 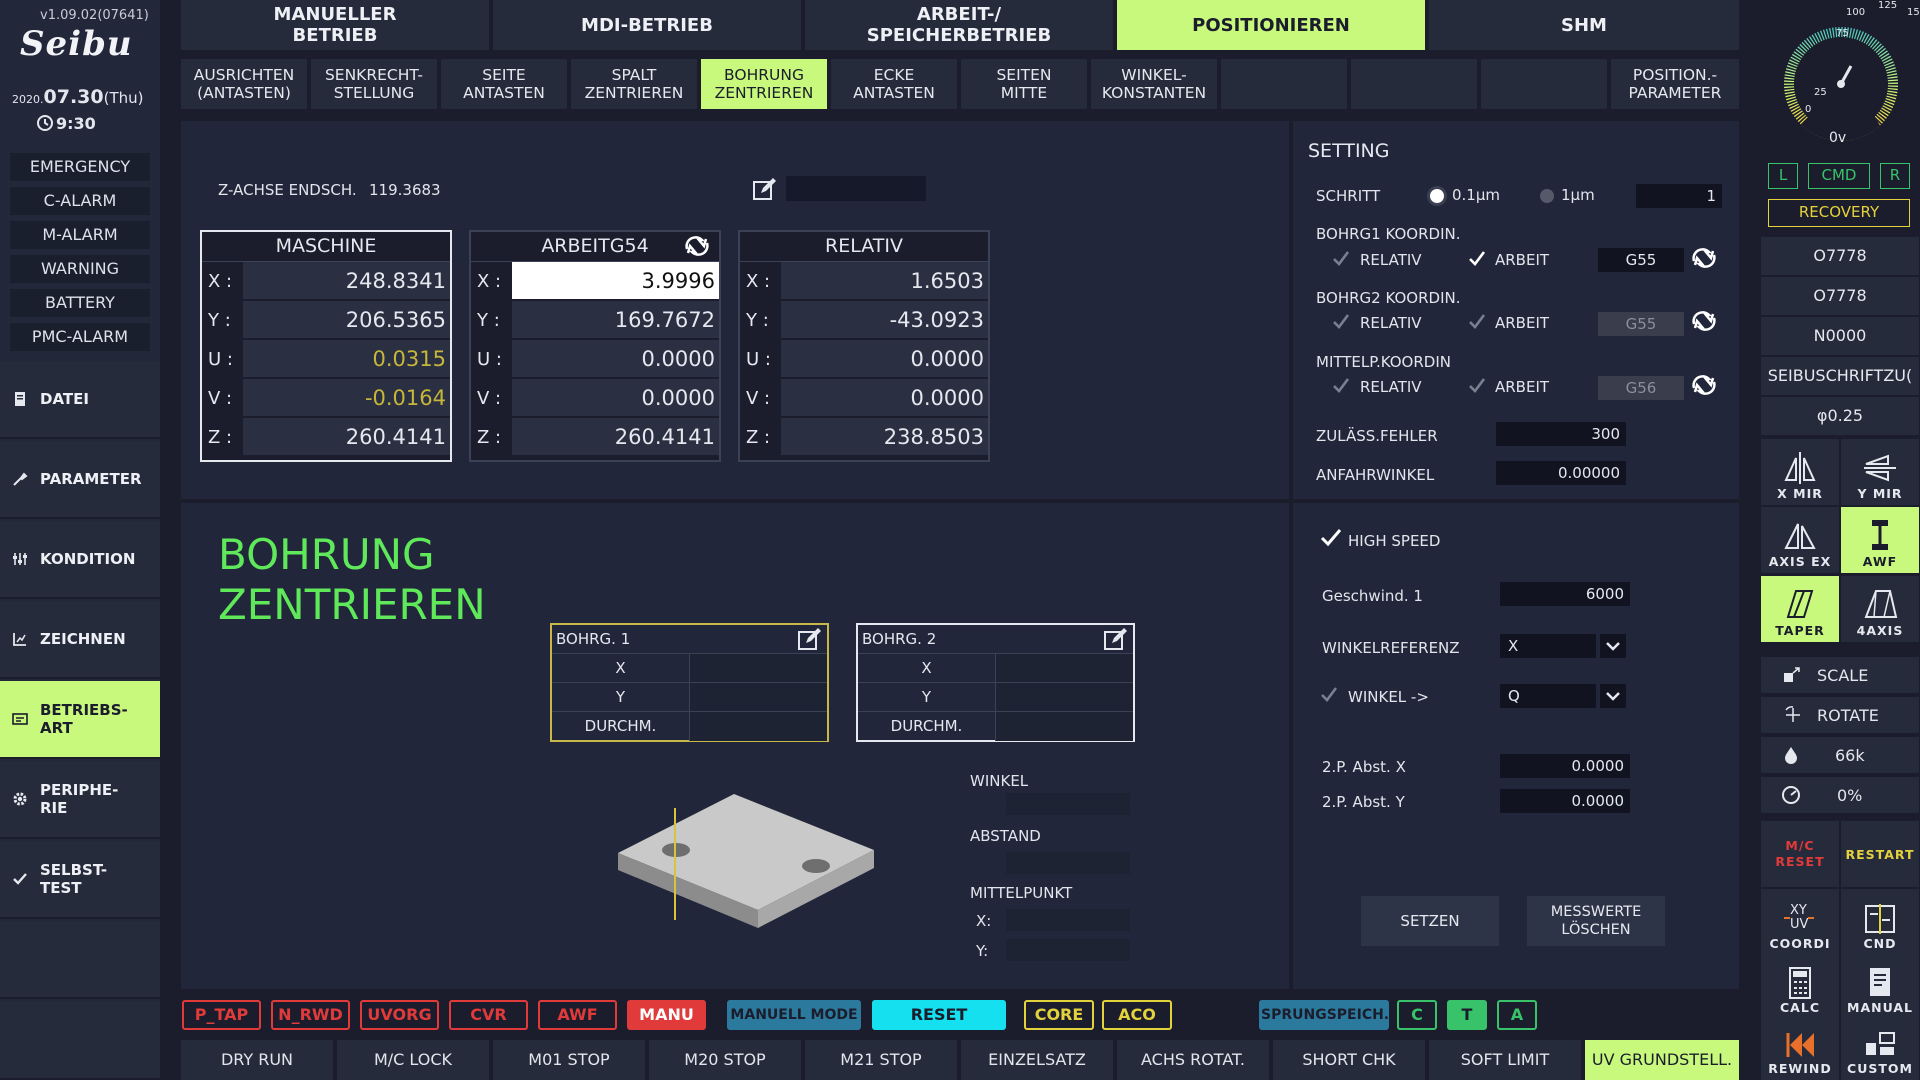 What do you see at coordinates (80, 560) in the screenshot?
I see `nav-kondition: KONDITION` at bounding box center [80, 560].